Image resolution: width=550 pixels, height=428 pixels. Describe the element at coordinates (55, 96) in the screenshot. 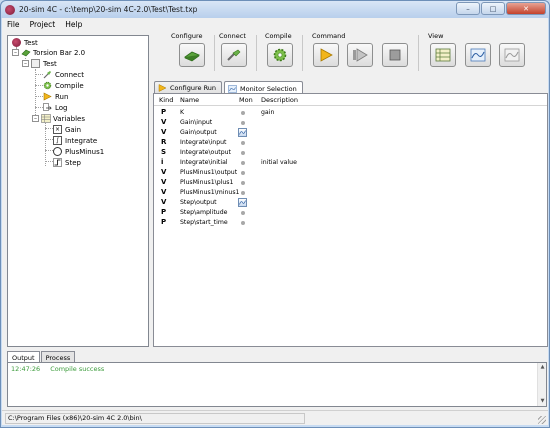

I see `tree-item-run: Run` at that location.